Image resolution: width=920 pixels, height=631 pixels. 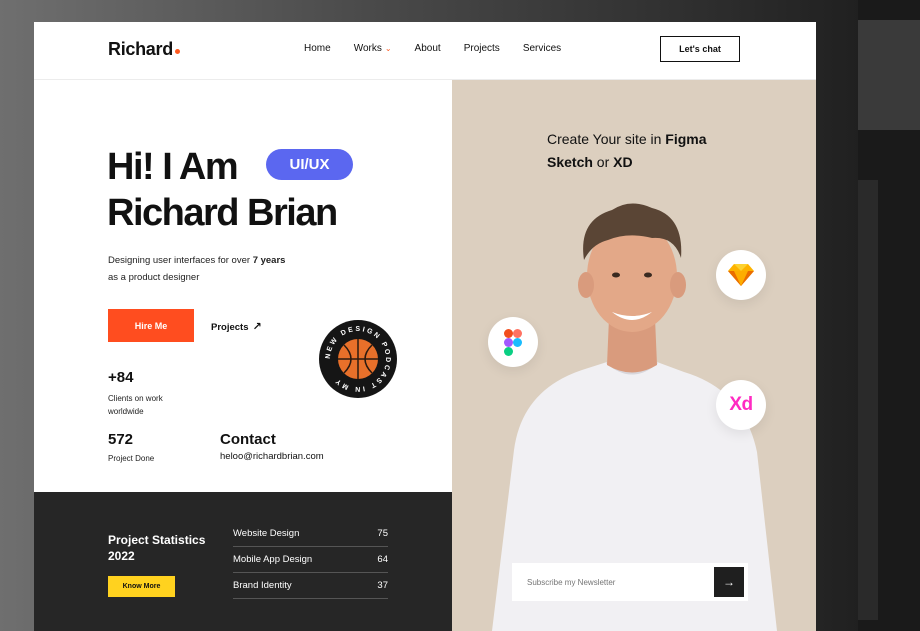 What do you see at coordinates (151, 325) in the screenshot?
I see `hire-me-button: Hire Me` at bounding box center [151, 325].